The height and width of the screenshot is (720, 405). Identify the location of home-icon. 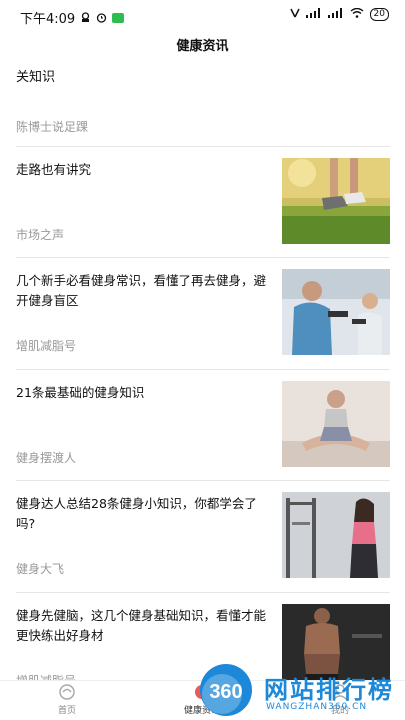
(67, 692).